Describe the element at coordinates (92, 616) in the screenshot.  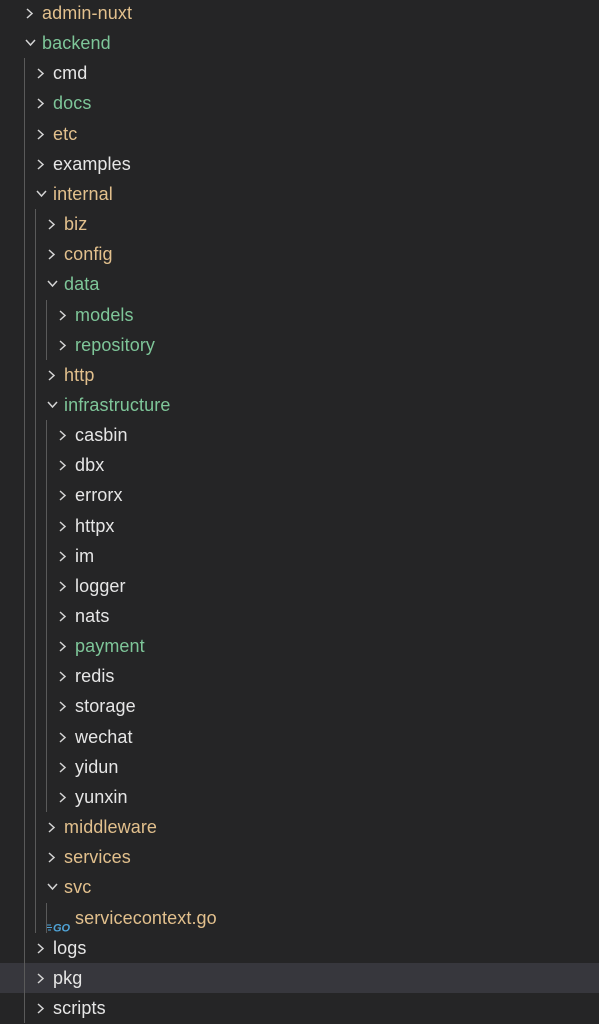
I see `folder-label: nats` at that location.